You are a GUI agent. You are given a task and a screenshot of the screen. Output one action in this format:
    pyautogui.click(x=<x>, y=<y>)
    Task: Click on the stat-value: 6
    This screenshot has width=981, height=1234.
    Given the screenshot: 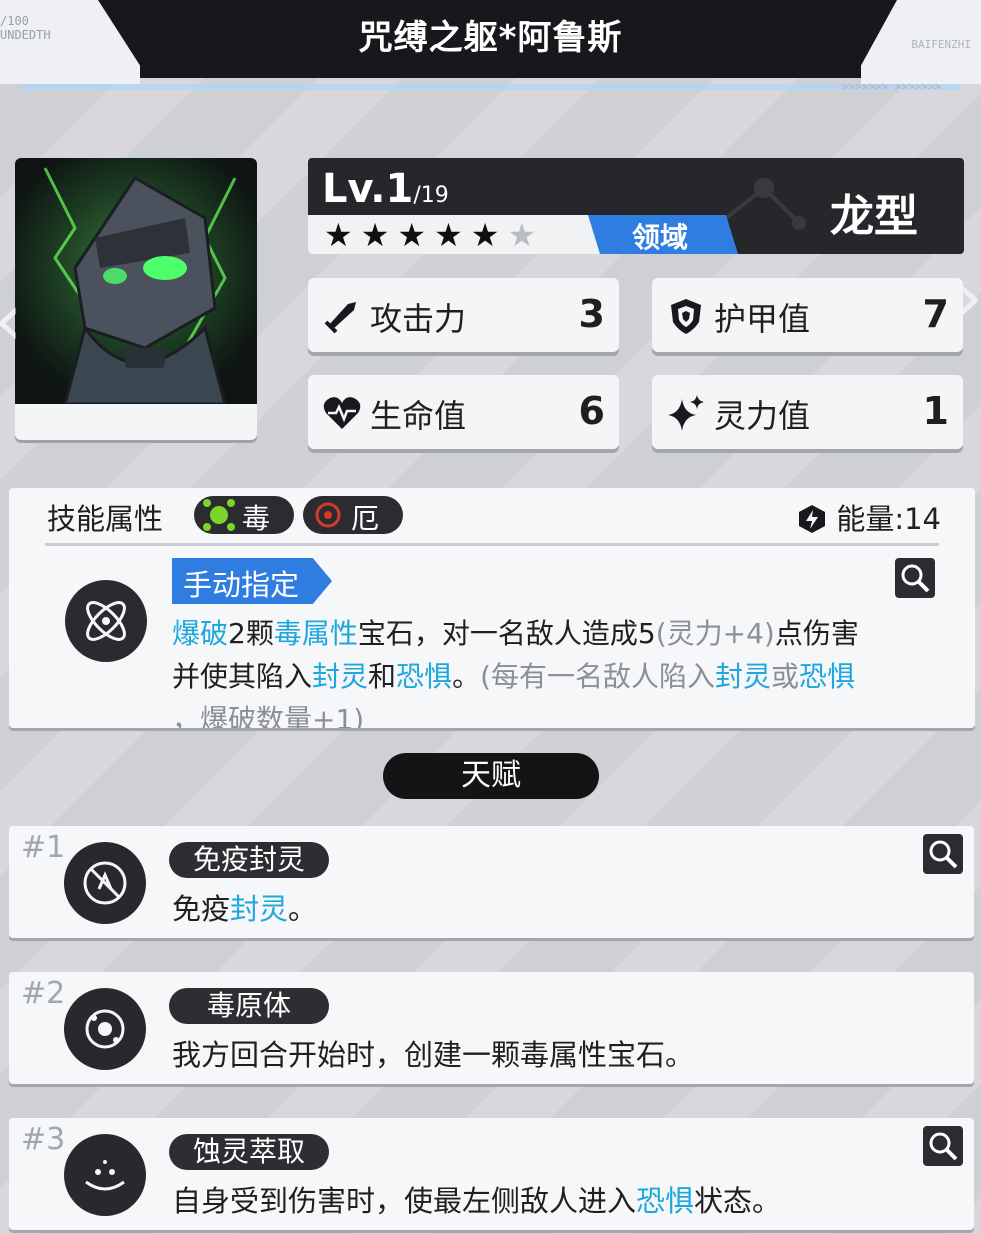 What is the action you would take?
    pyautogui.click(x=591, y=411)
    